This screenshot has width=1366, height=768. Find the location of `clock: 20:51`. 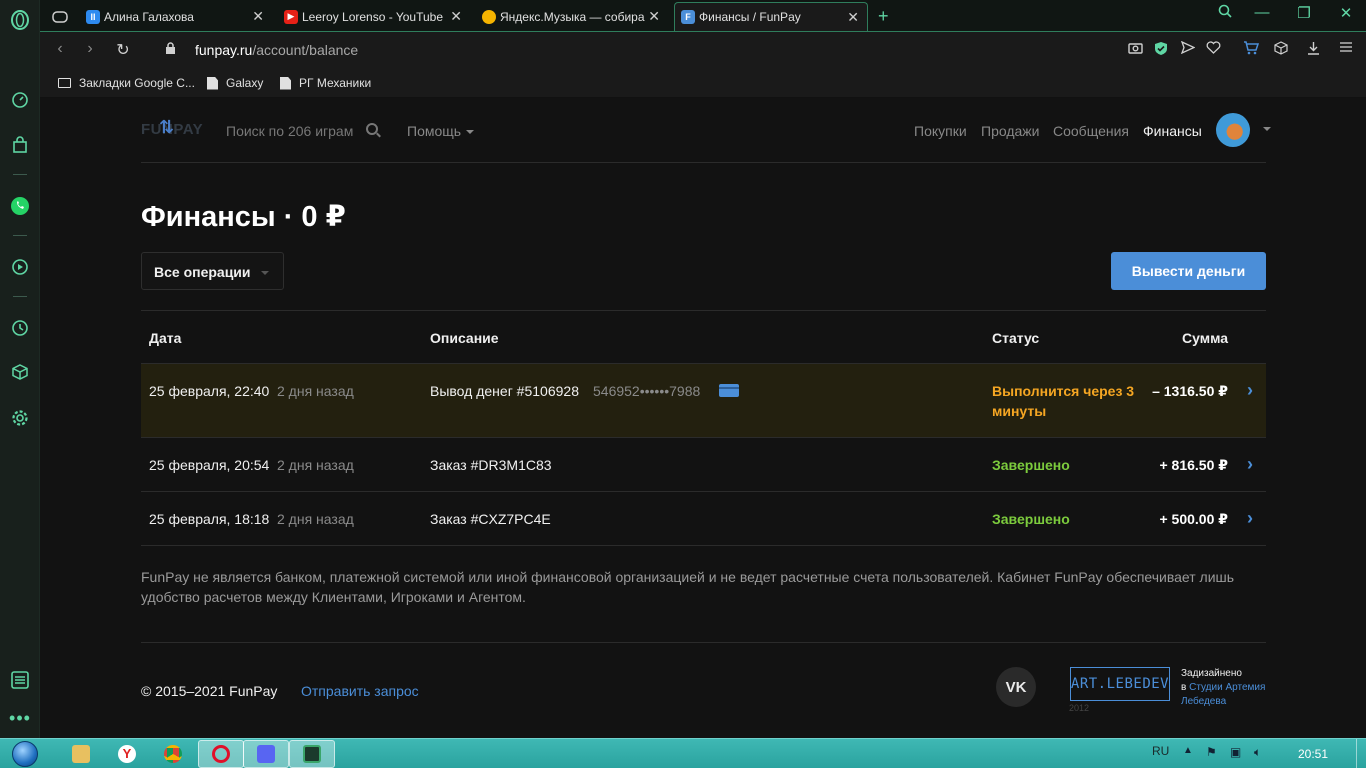

clock: 20:51 is located at coordinates (1313, 754).